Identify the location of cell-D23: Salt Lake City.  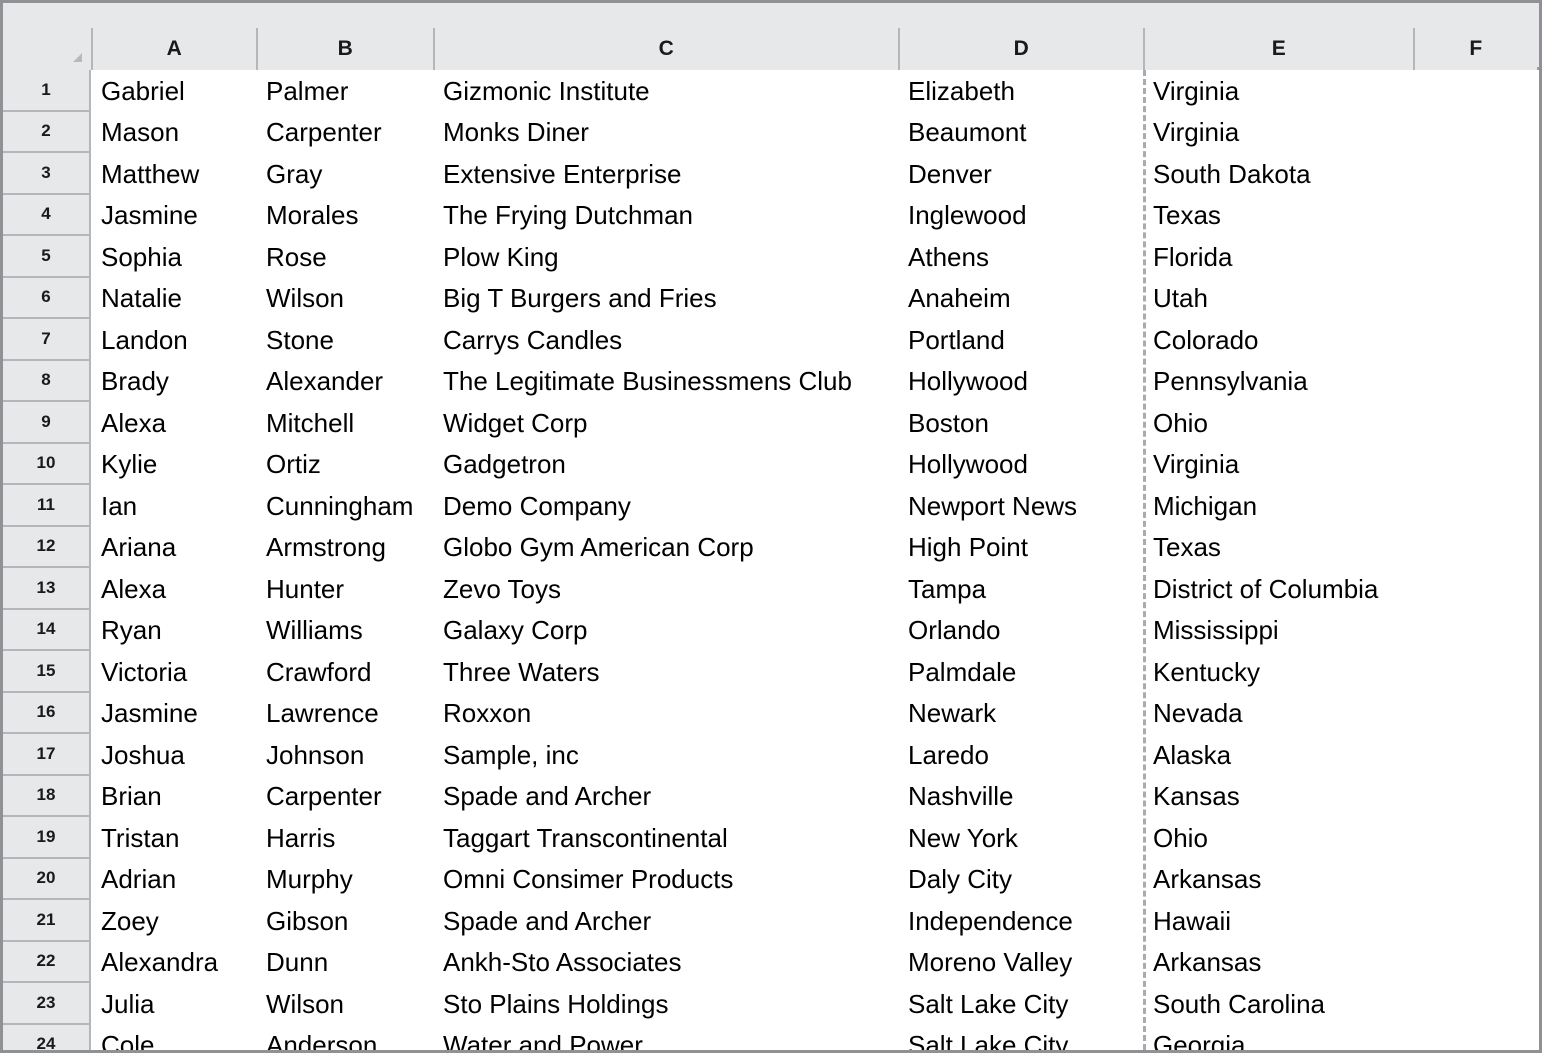
(1020, 1004).